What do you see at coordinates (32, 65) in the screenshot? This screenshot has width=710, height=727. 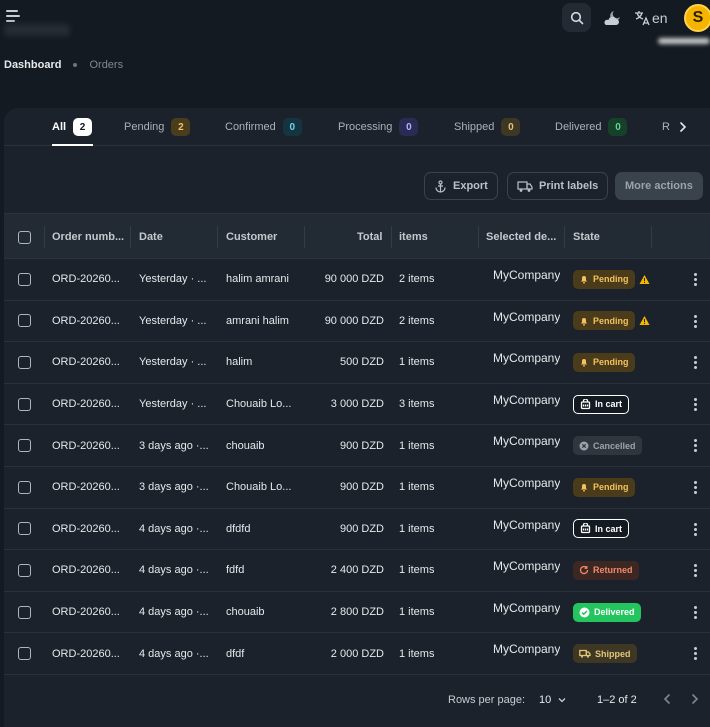 I see `breadcrumb-dashboard: Dashboard` at bounding box center [32, 65].